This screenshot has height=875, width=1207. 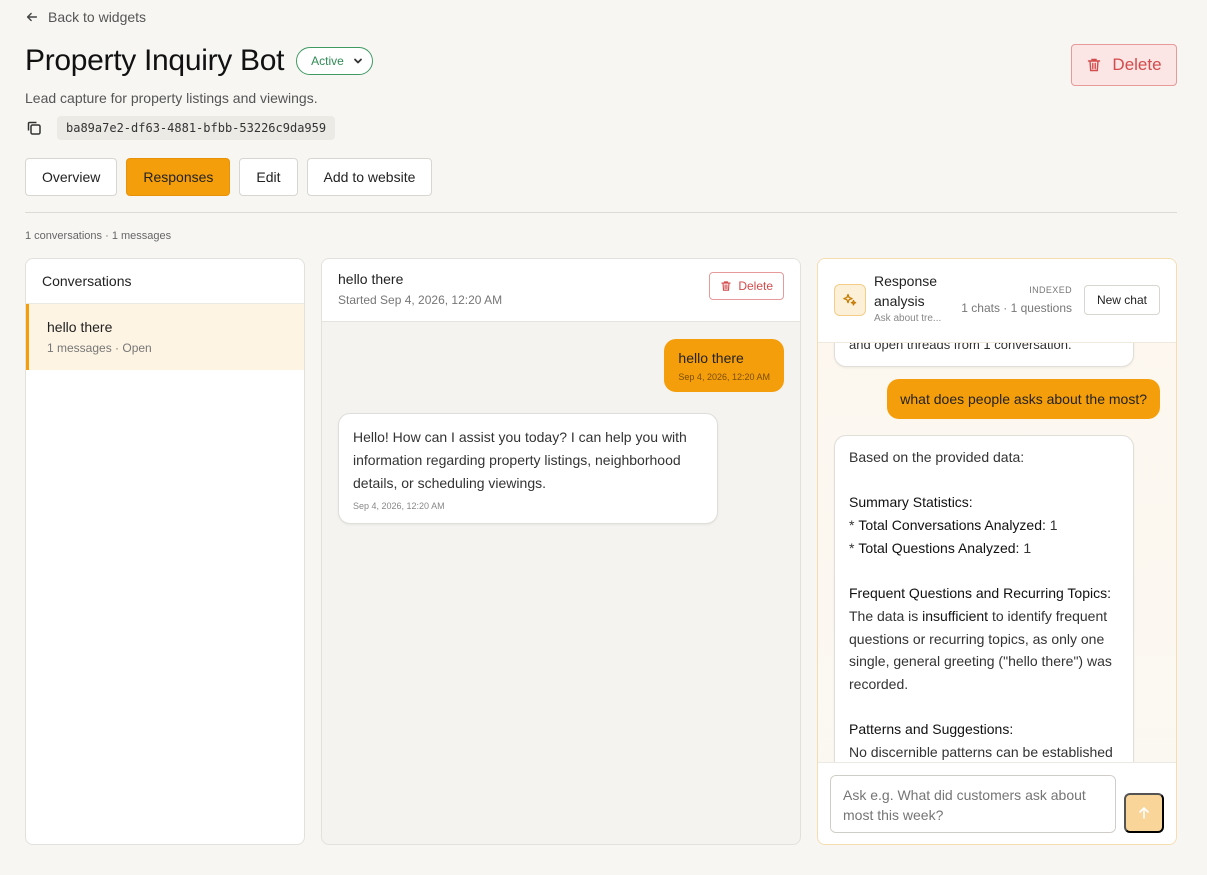 I want to click on delete-conversation-button: Delete, so click(x=746, y=286).